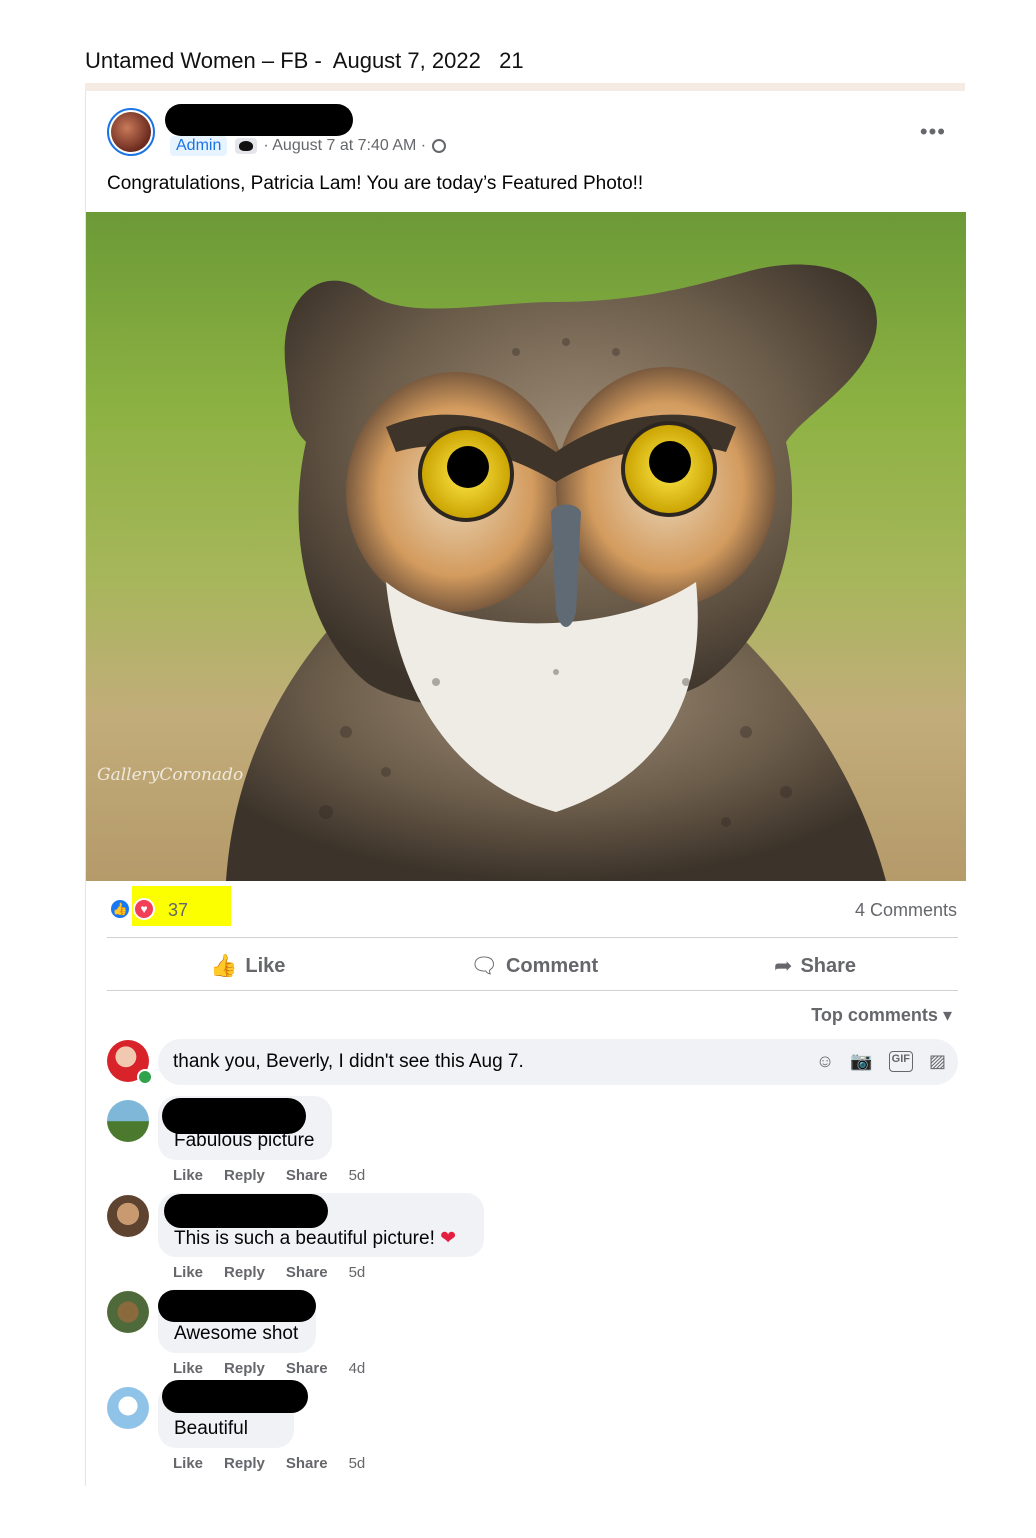  I want to click on admin-badge: Admin, so click(199, 146).